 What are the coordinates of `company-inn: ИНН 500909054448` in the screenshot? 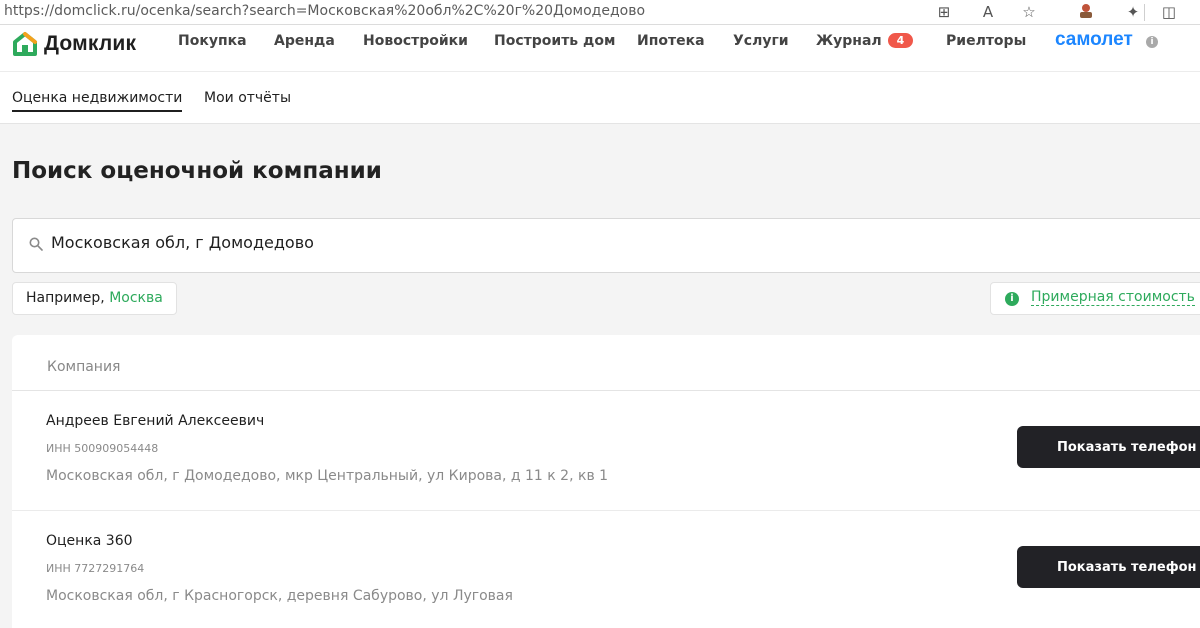 It's located at (102, 448).